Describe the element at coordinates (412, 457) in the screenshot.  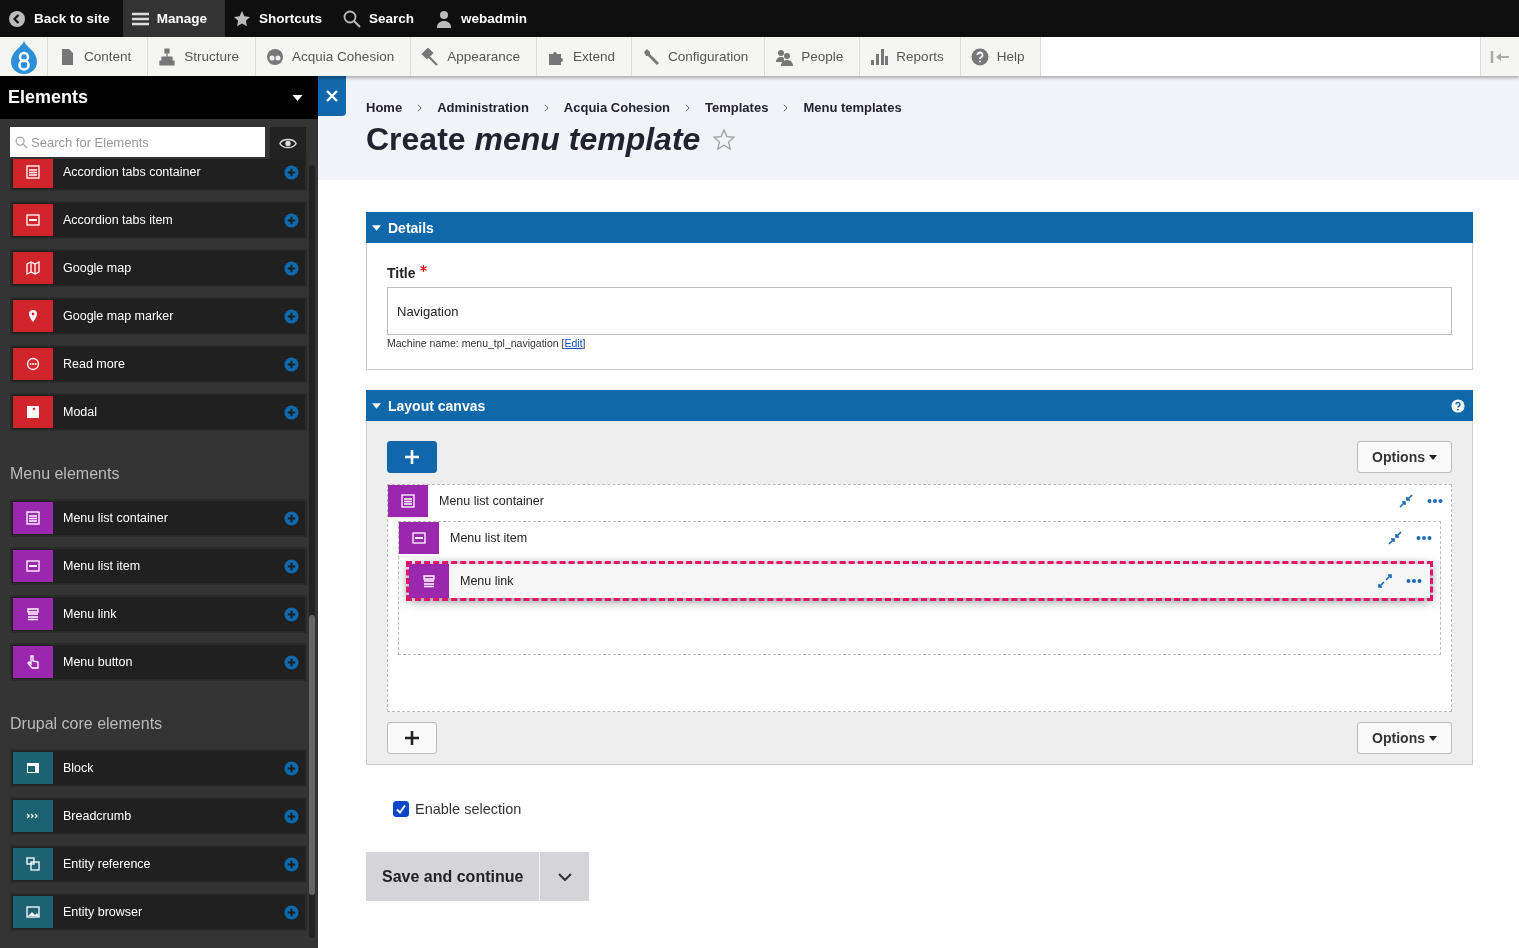
I see `plus-icon` at that location.